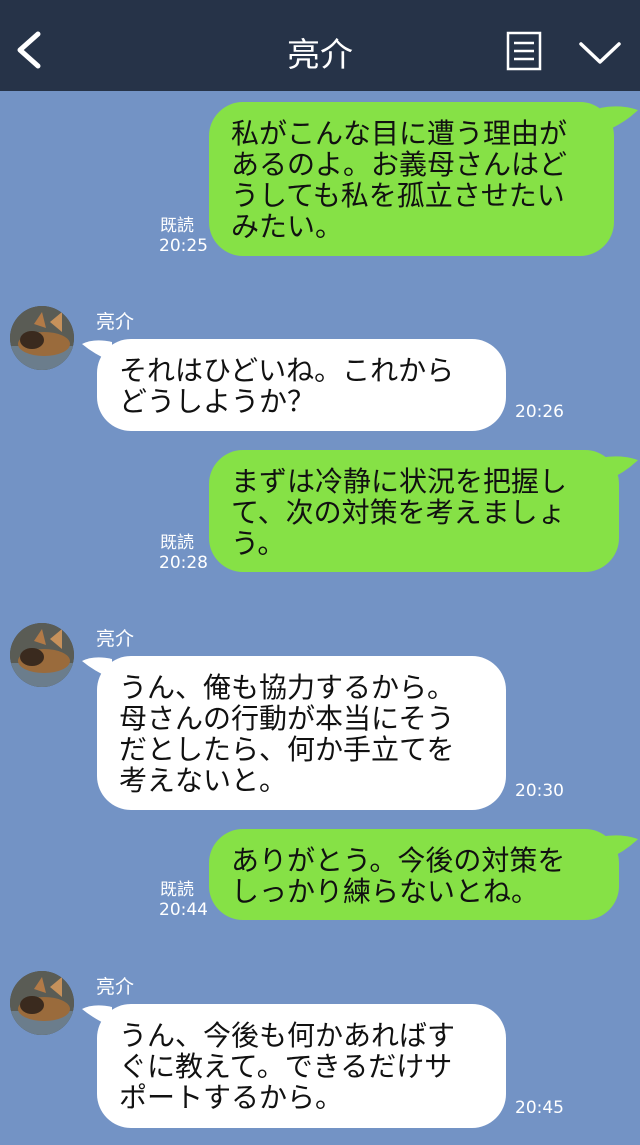  Describe the element at coordinates (287, 1035) in the screenshot. I see `message-line: うん、今後も何かあればす` at that location.